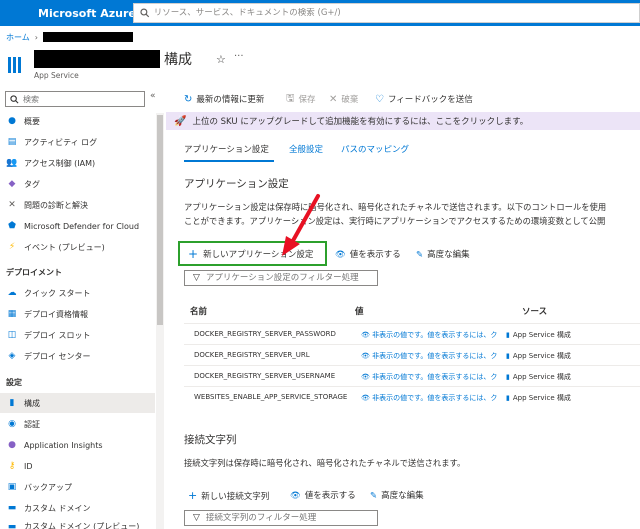 This screenshot has width=640, height=529. Describe the element at coordinates (12, 445) in the screenshot. I see `bulb-icon: ●` at that location.